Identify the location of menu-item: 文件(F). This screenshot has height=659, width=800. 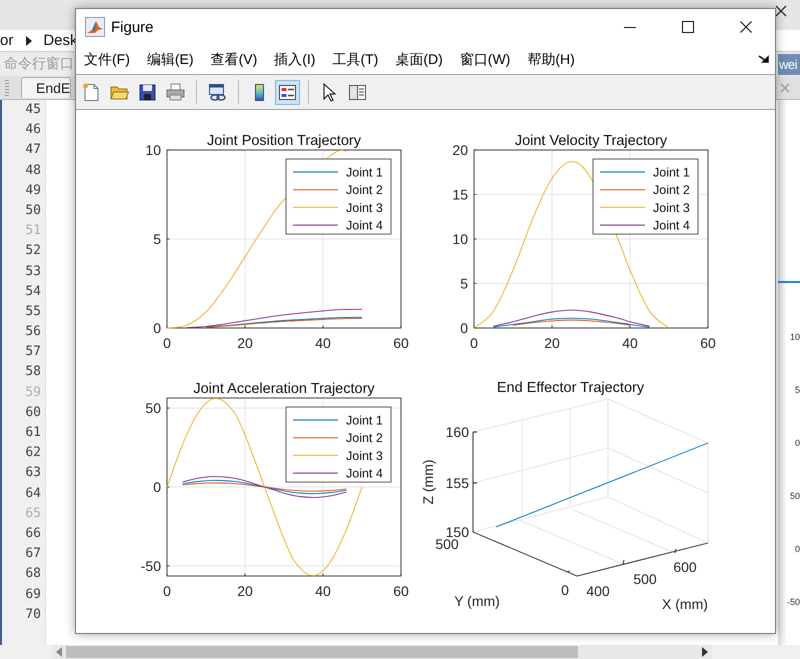
(107, 59).